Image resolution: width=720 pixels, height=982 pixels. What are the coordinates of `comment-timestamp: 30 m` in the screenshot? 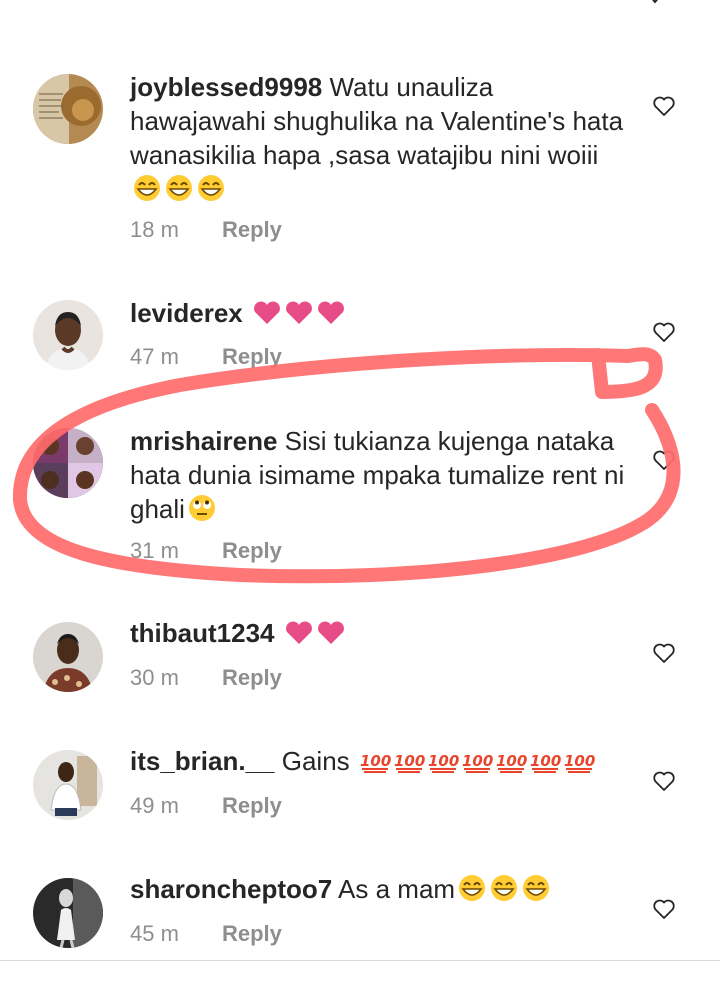 It's located at (154, 677).